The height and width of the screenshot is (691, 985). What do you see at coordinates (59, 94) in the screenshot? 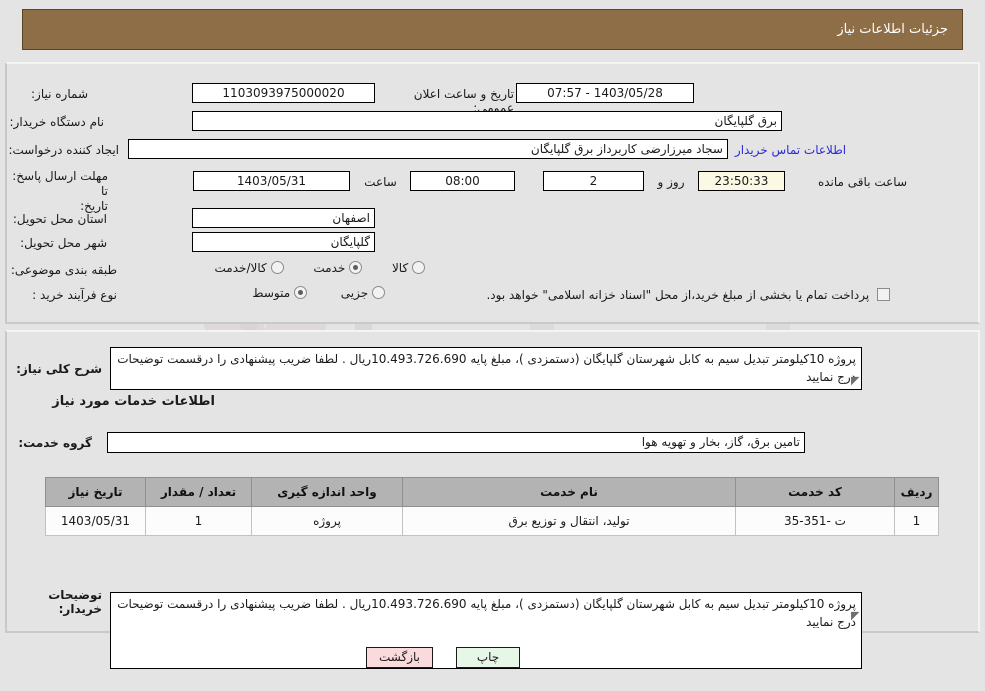
I see `need-number-label: شماره نیاز:` at bounding box center [59, 94].